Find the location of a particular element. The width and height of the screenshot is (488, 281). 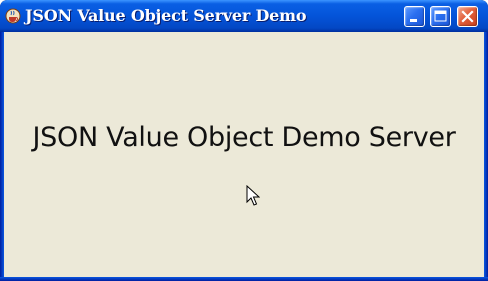

title-bar: JSON Value Object Server Demo is located at coordinates (244, 16).